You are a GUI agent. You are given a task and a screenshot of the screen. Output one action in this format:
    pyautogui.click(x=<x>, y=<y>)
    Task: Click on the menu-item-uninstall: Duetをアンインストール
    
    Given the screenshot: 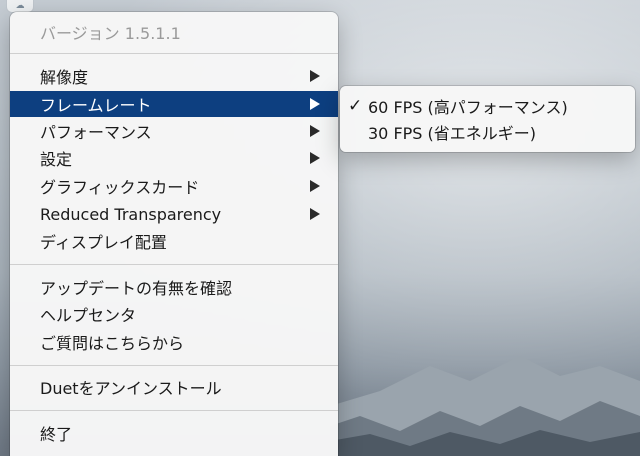 What is the action you would take?
    pyautogui.click(x=174, y=387)
    